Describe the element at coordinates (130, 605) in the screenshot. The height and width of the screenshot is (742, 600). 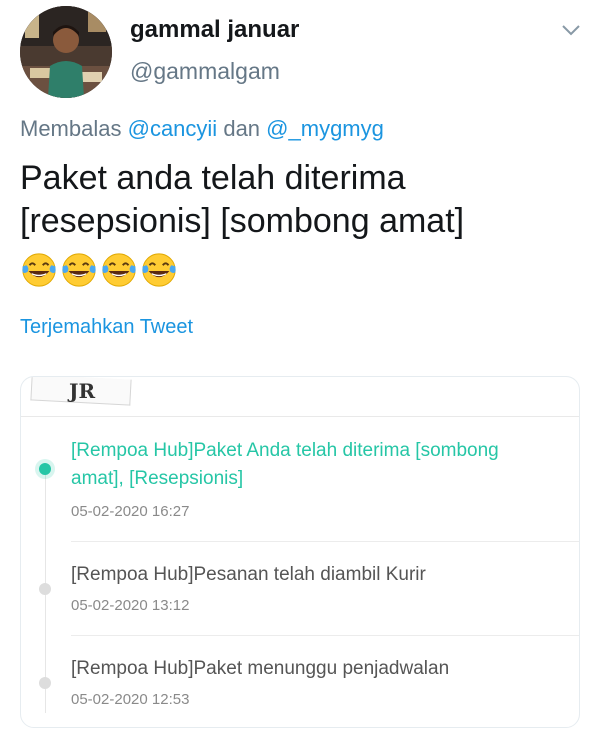
I see `event-timestamp: 05-02-2020 13:12` at that location.